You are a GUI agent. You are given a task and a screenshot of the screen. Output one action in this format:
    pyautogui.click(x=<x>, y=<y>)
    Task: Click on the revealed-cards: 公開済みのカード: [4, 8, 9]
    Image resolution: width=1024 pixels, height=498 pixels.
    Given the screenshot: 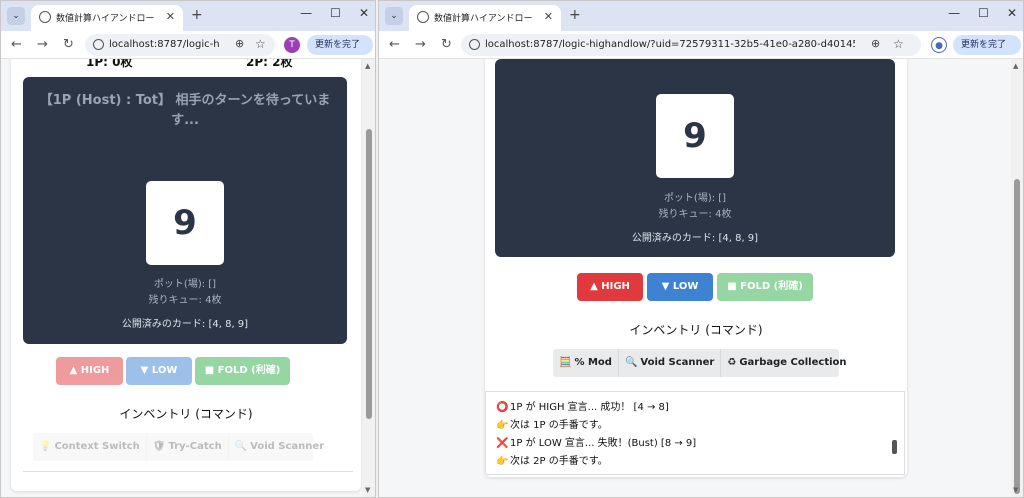 What is the action you would take?
    pyautogui.click(x=695, y=238)
    